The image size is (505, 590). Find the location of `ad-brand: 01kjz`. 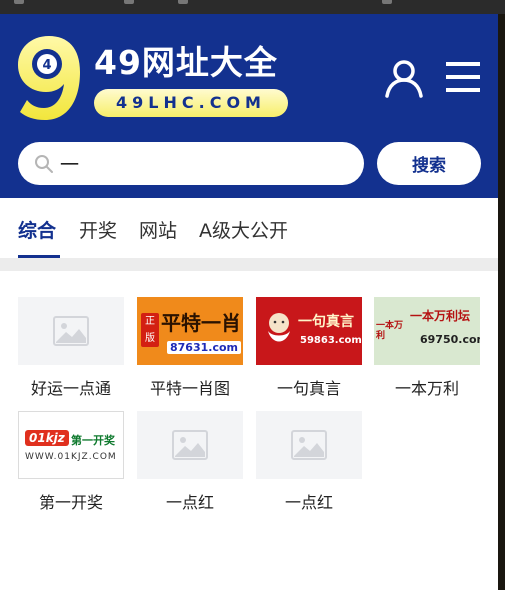

ad-brand: 01kjz is located at coordinates (47, 438).